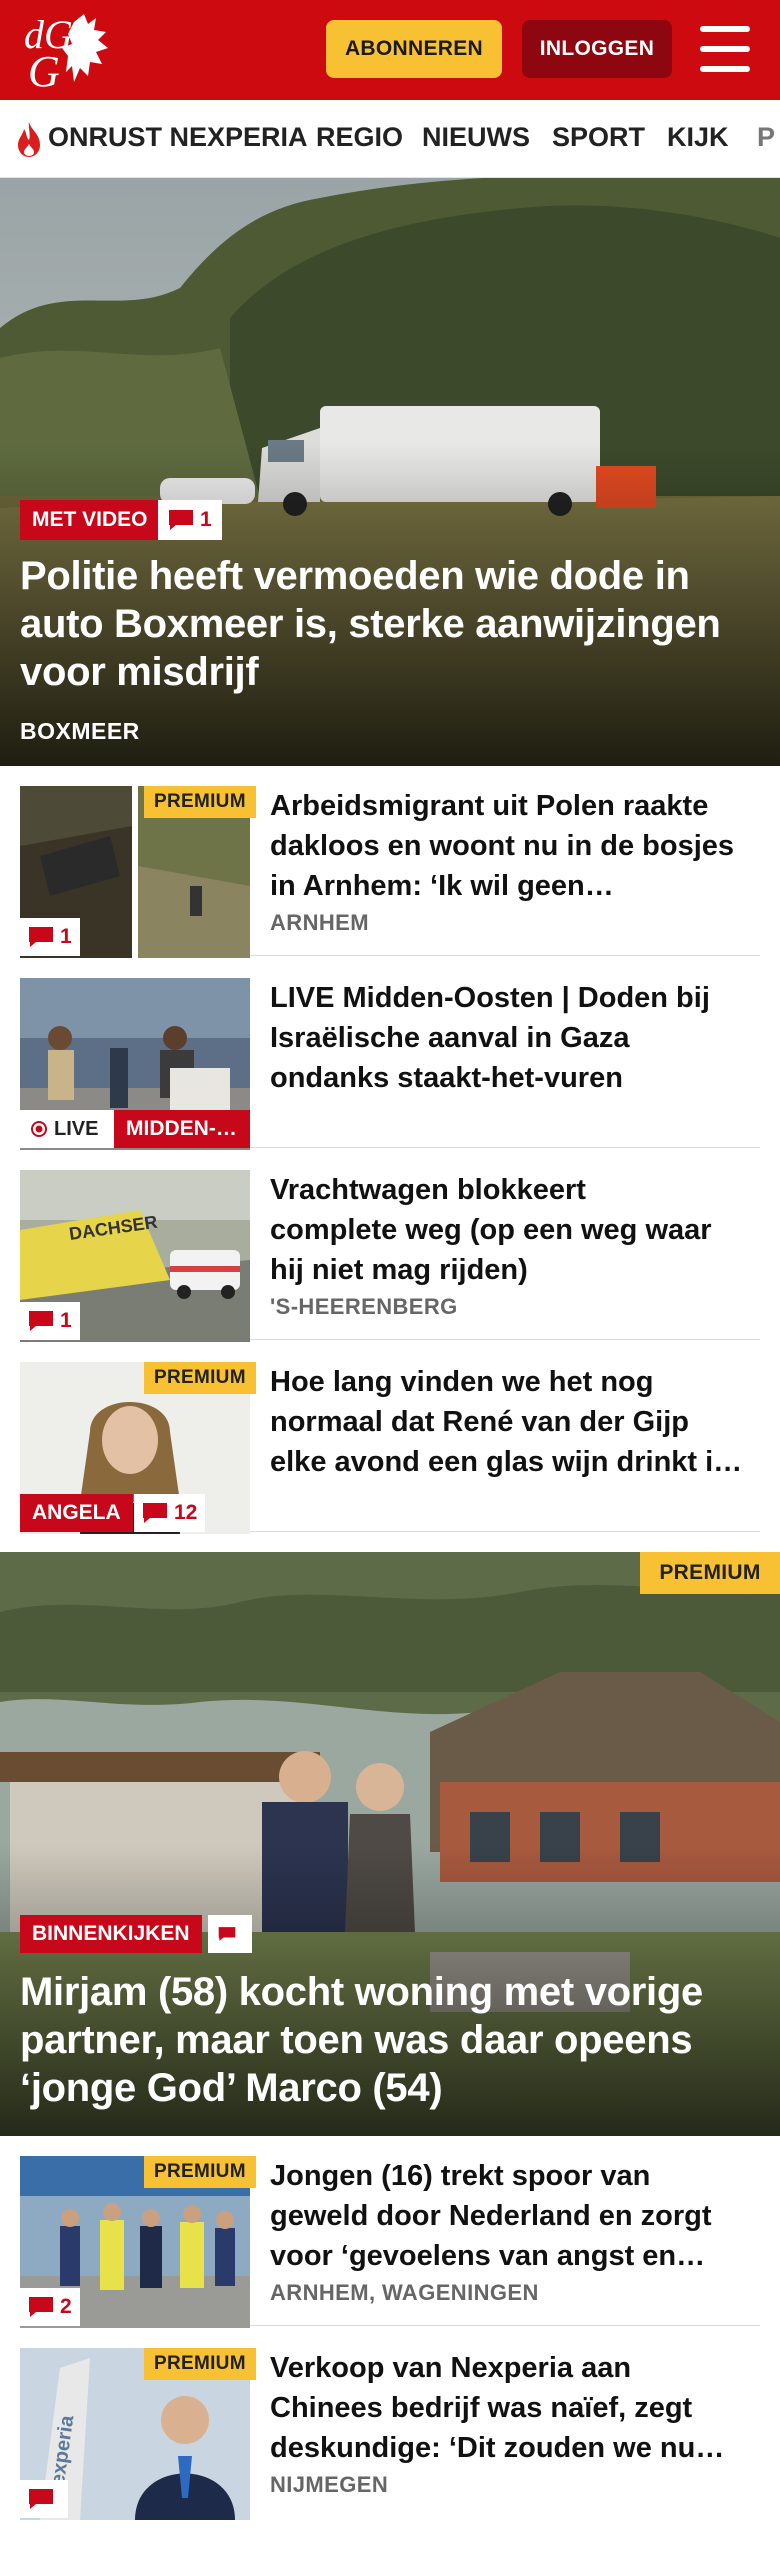 This screenshot has height=2560, width=780. Describe the element at coordinates (178, 137) in the screenshot. I see `nav-item-onrust-nexperia: ONRUST NEXPERIA` at that location.